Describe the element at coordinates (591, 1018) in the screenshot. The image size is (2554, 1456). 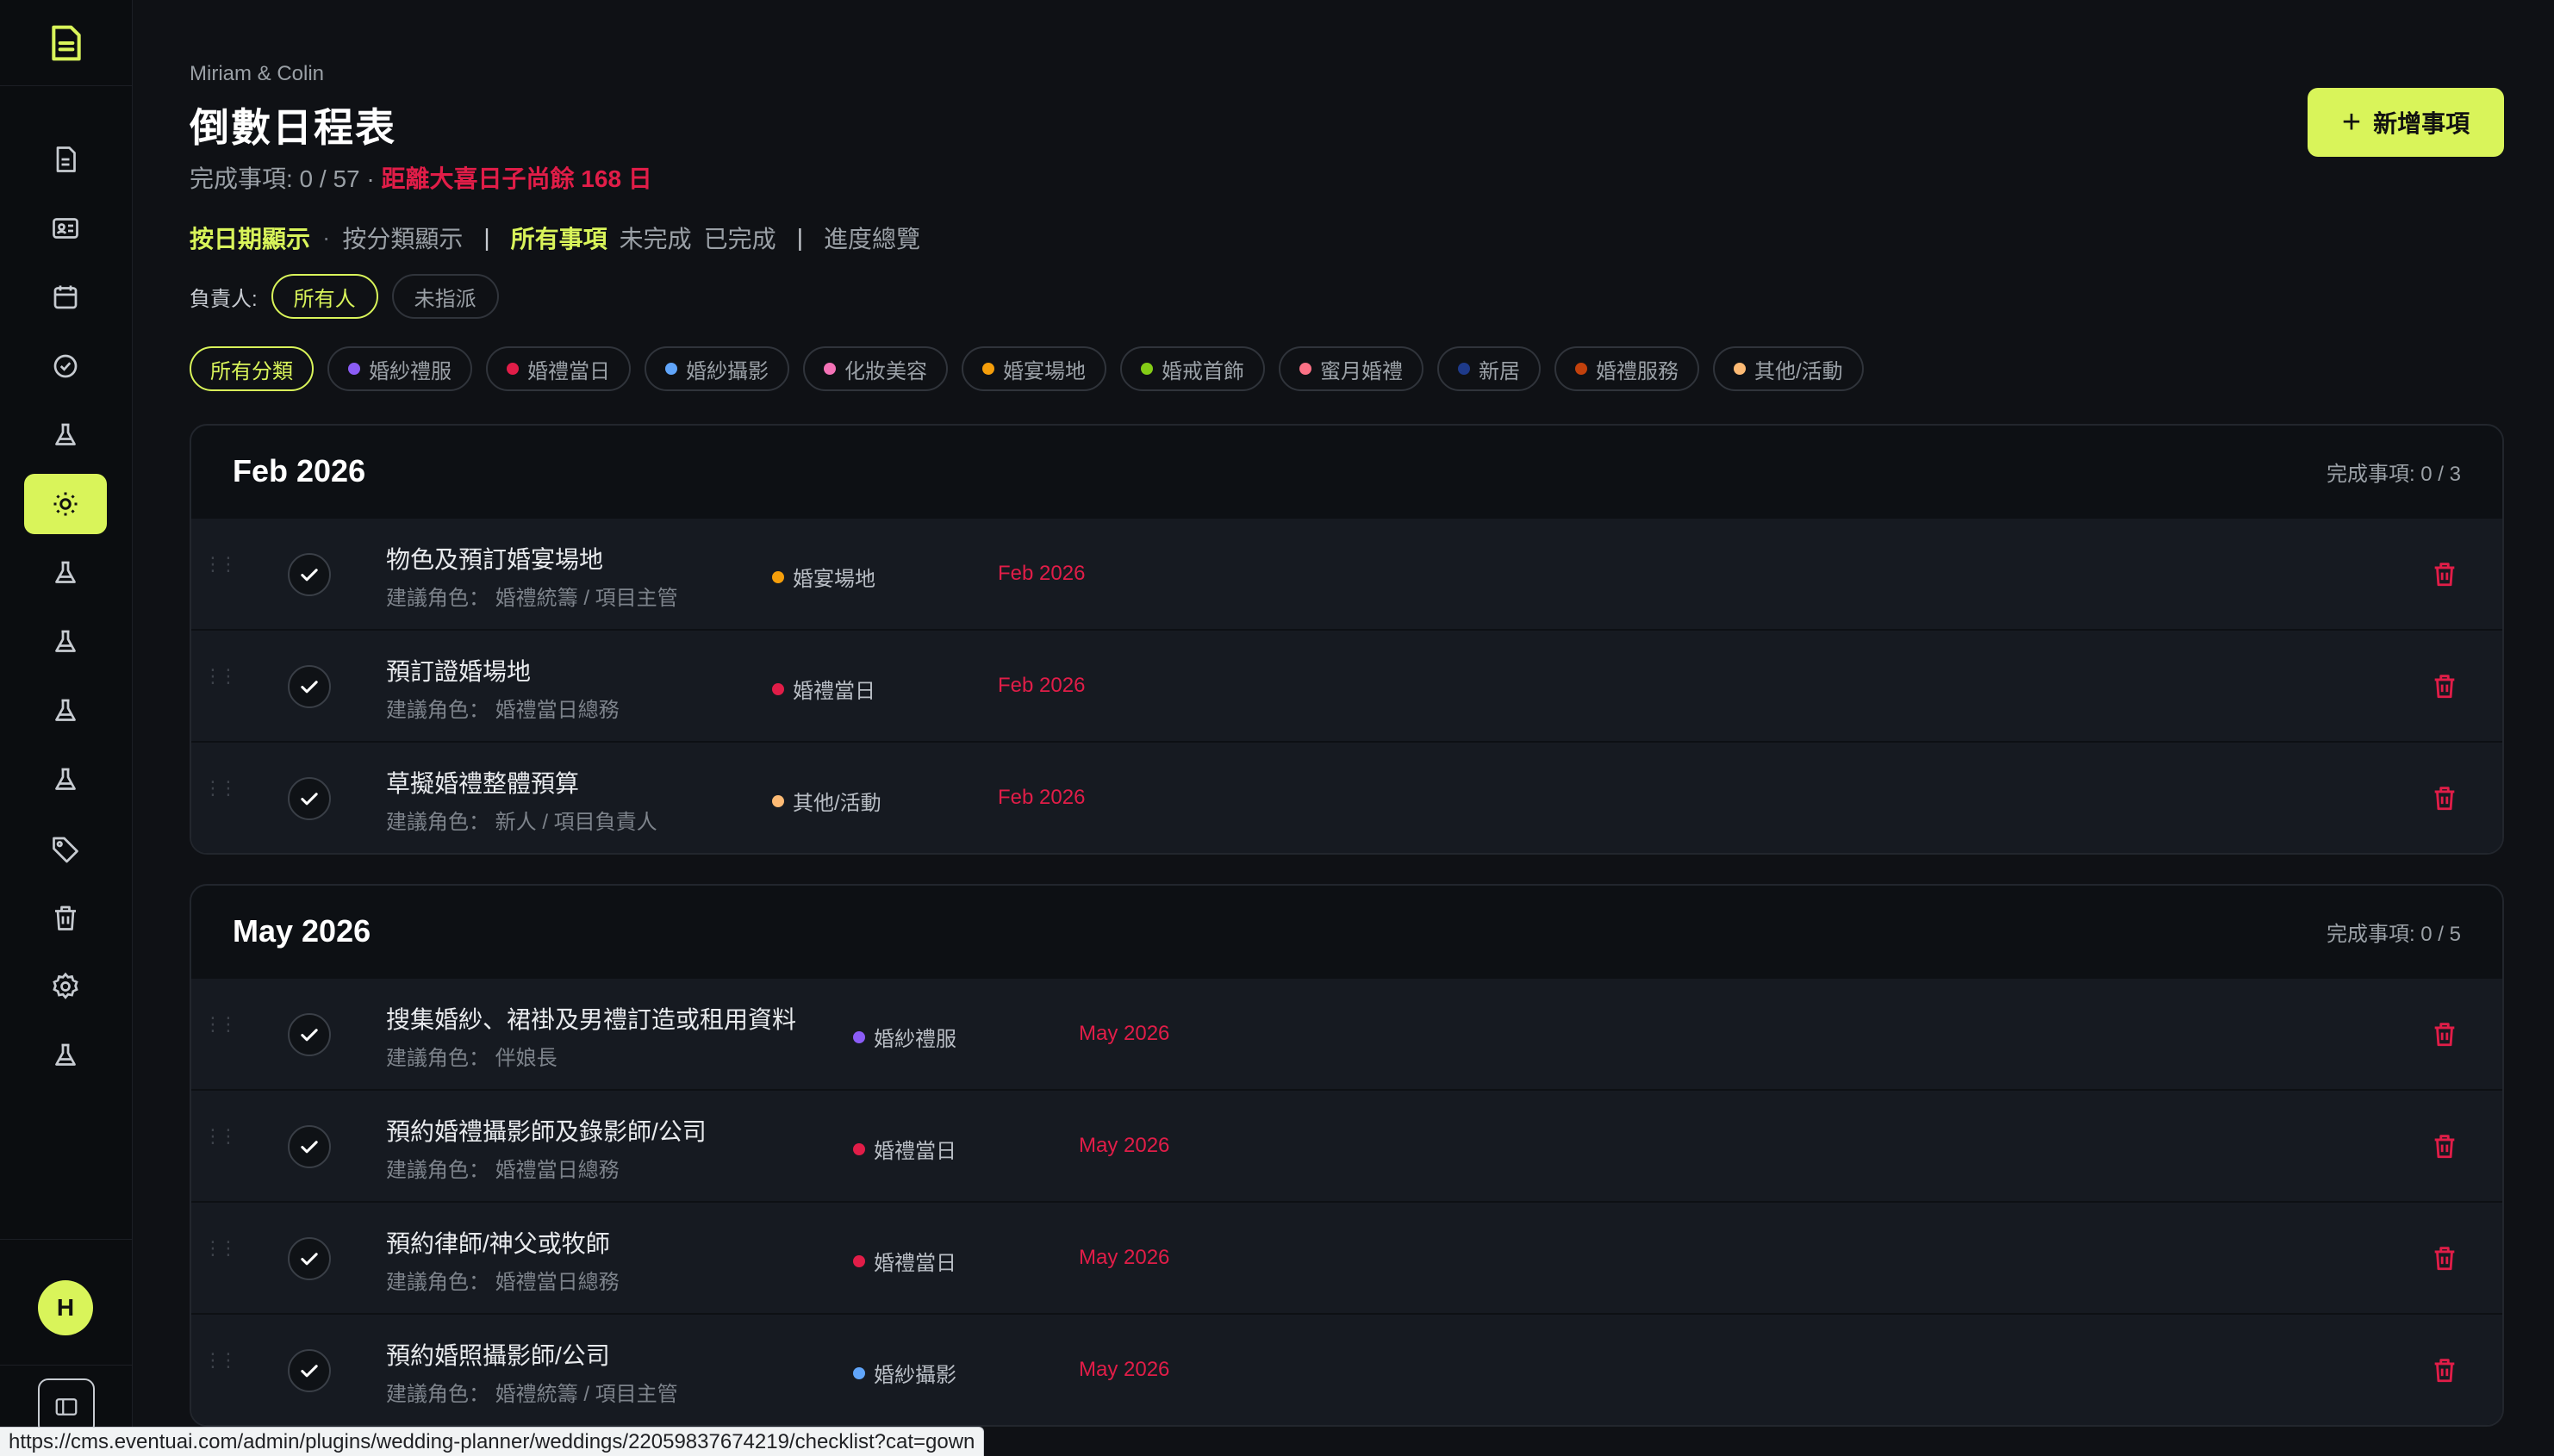
I see `task-title: 搜集婚紗、裙褂及男禮訂造或租用資料` at that location.